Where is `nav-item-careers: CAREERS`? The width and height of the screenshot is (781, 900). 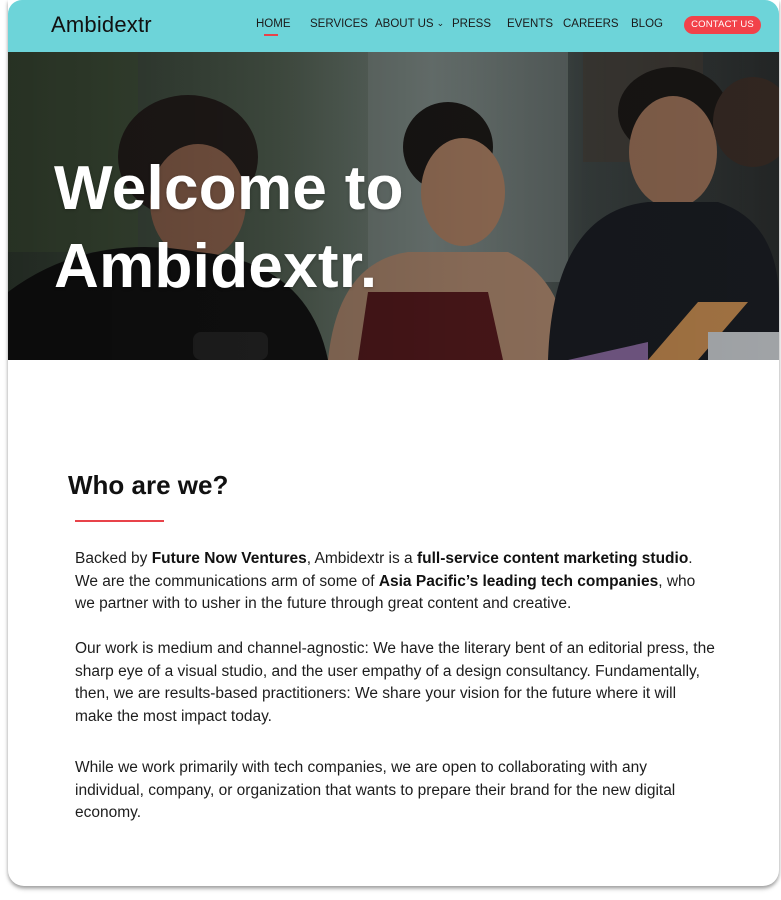
nav-item-careers: CAREERS is located at coordinates (591, 24).